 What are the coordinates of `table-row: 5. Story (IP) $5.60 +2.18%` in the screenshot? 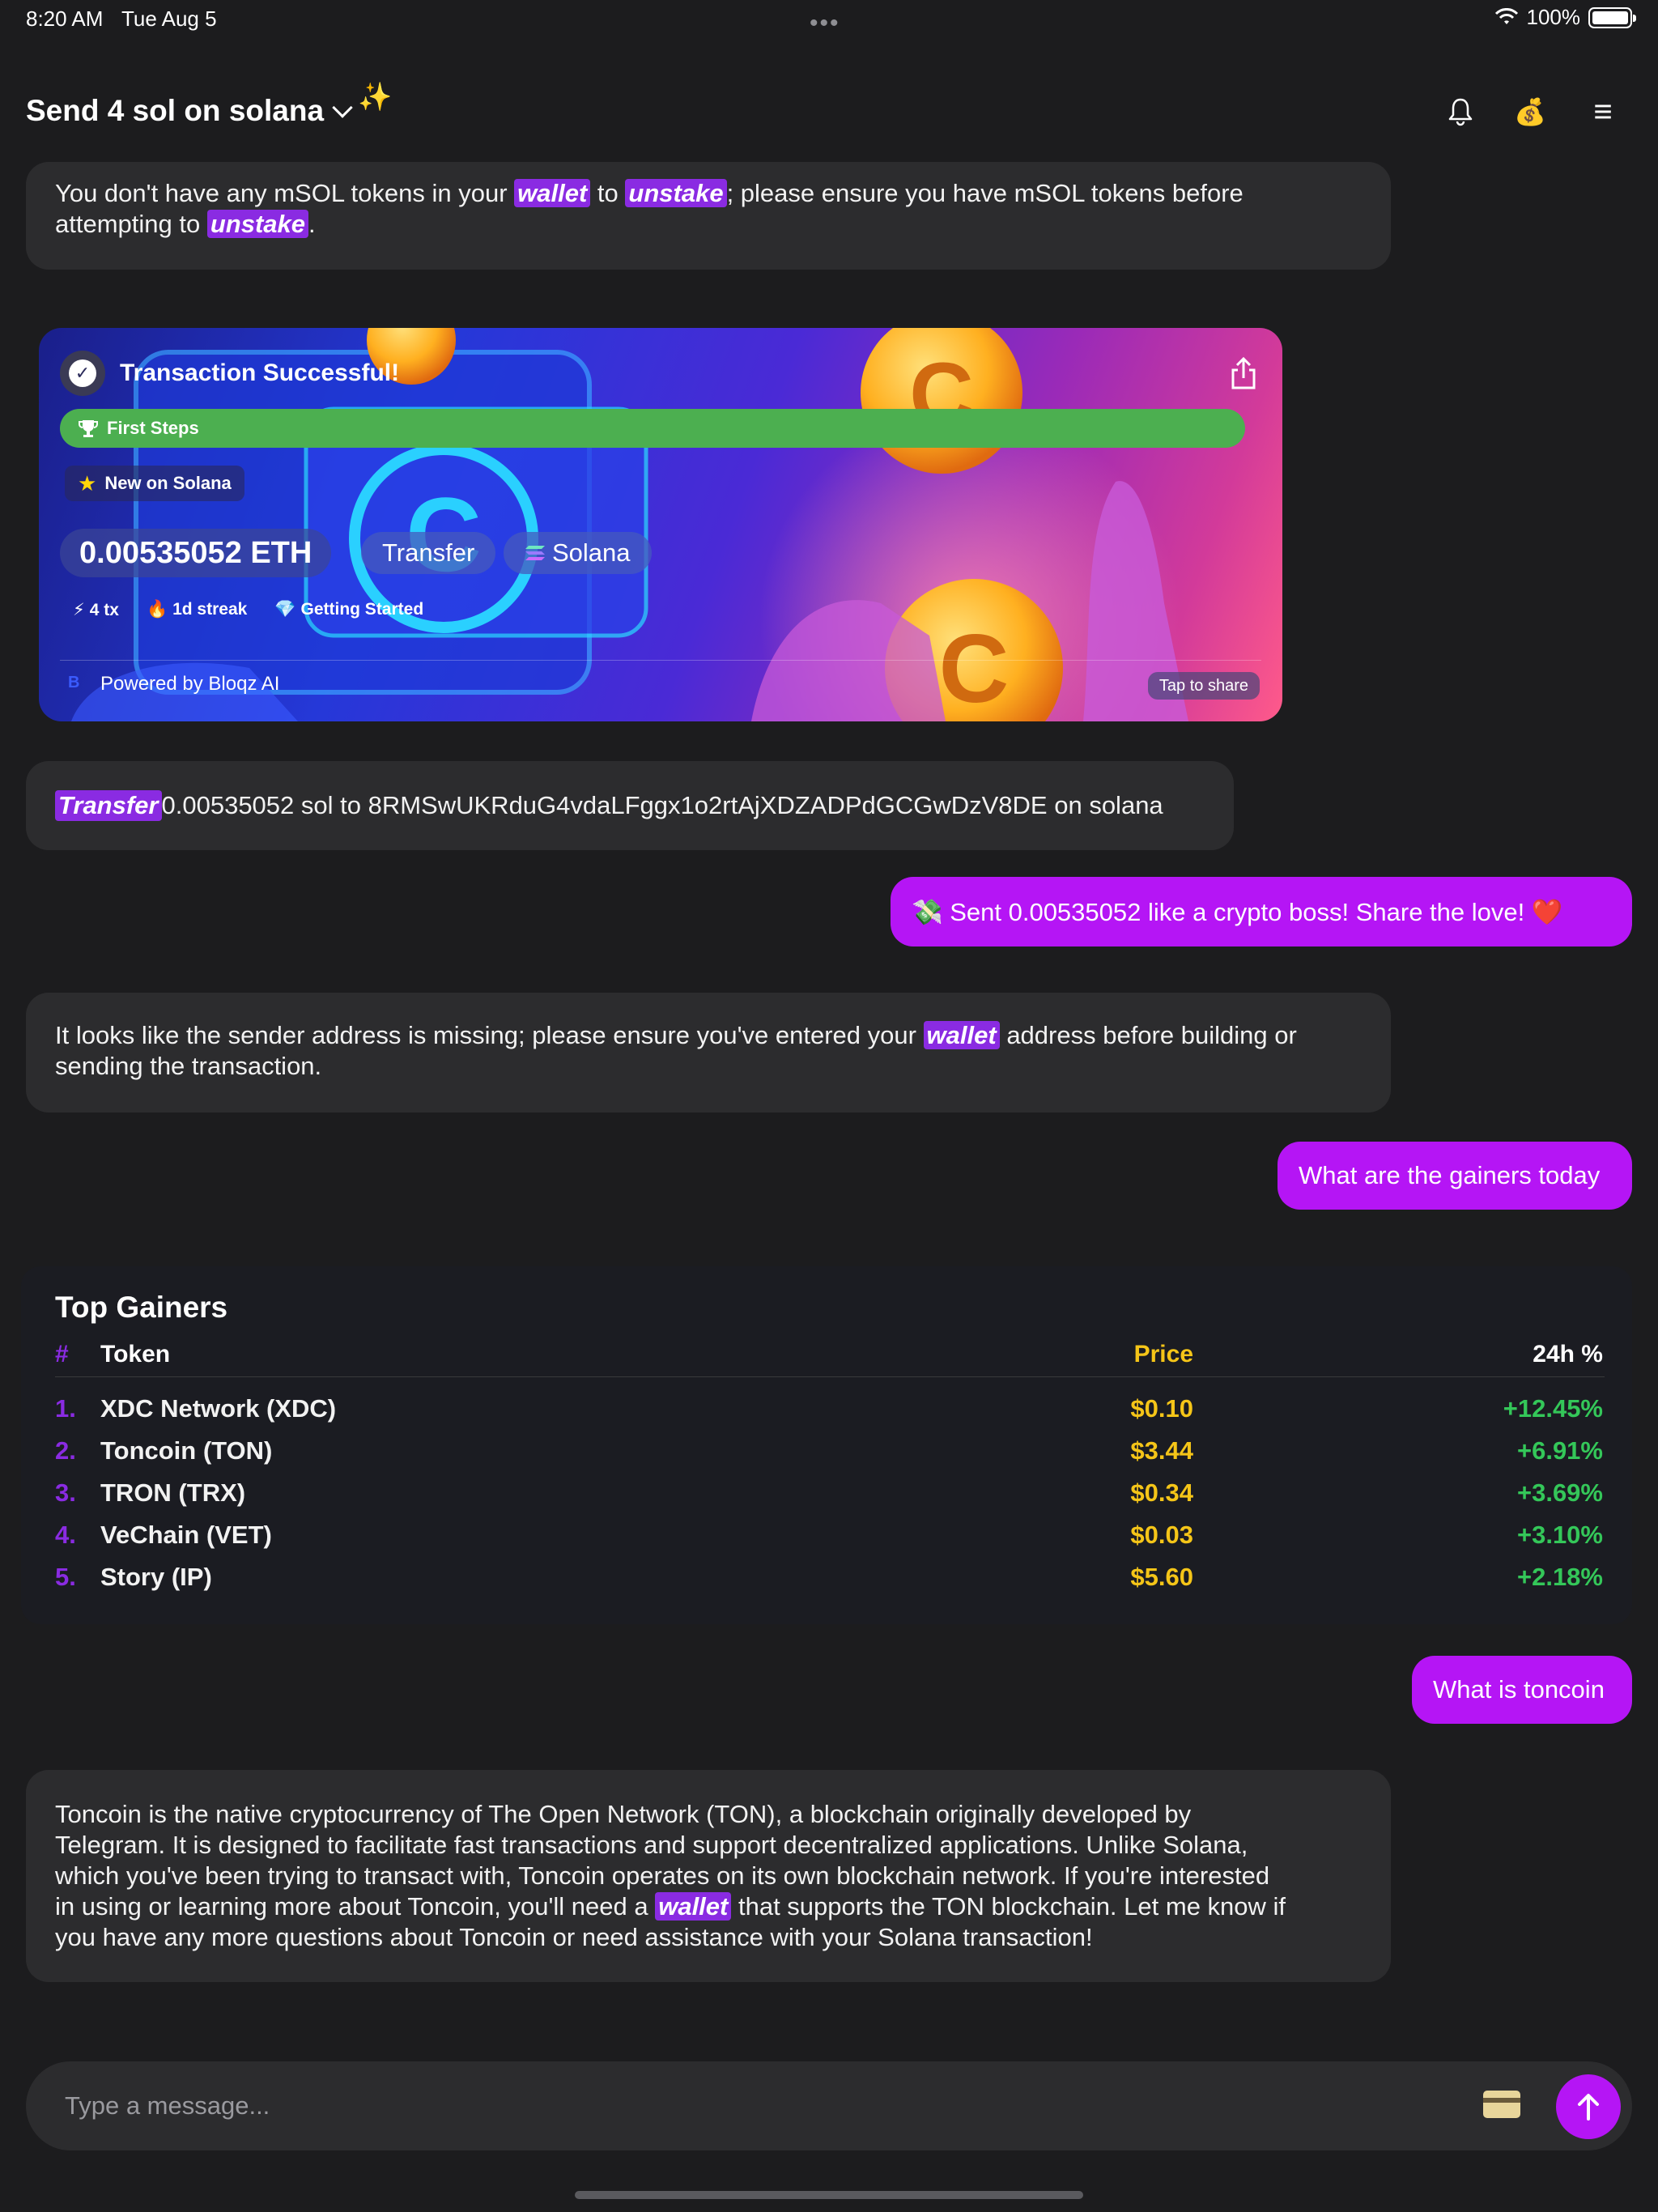 It's located at (826, 1584).